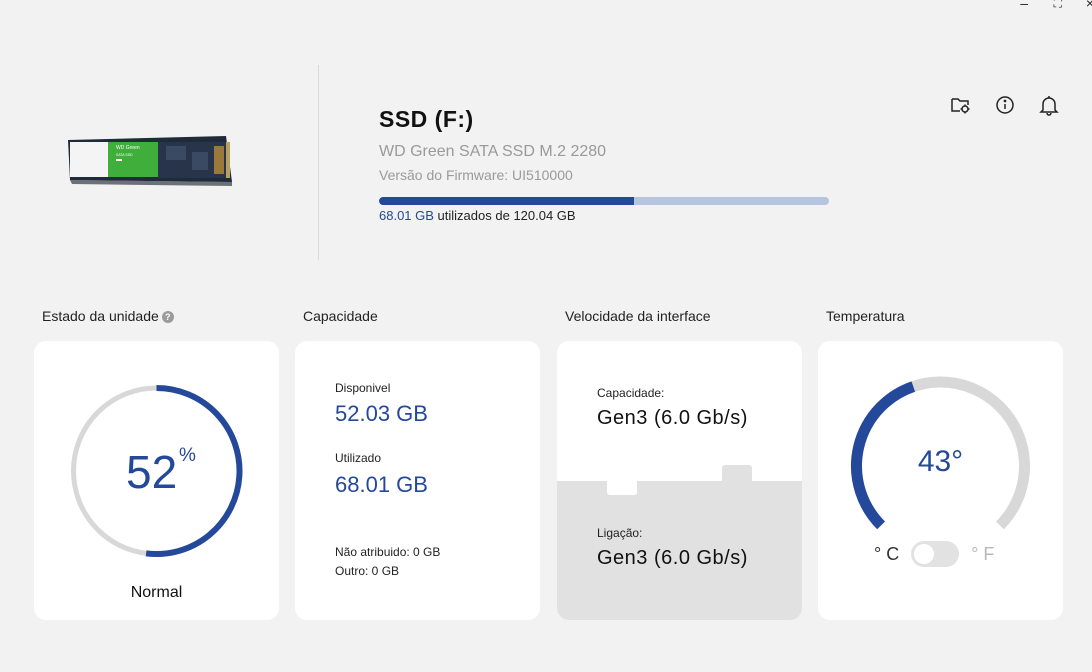 The image size is (1092, 672). What do you see at coordinates (506, 201) in the screenshot?
I see `usage-progress-fill` at bounding box center [506, 201].